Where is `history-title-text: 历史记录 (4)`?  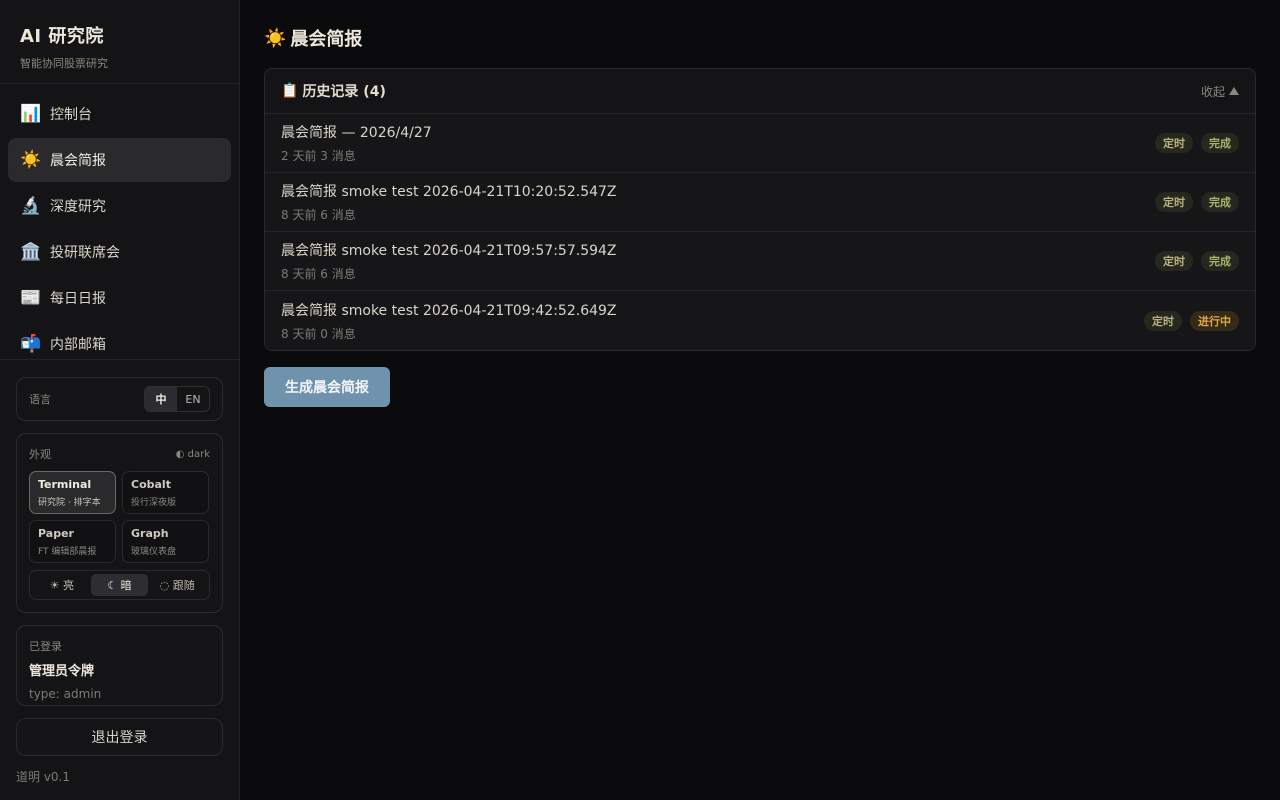
history-title-text: 历史记录 (4) is located at coordinates (344, 92).